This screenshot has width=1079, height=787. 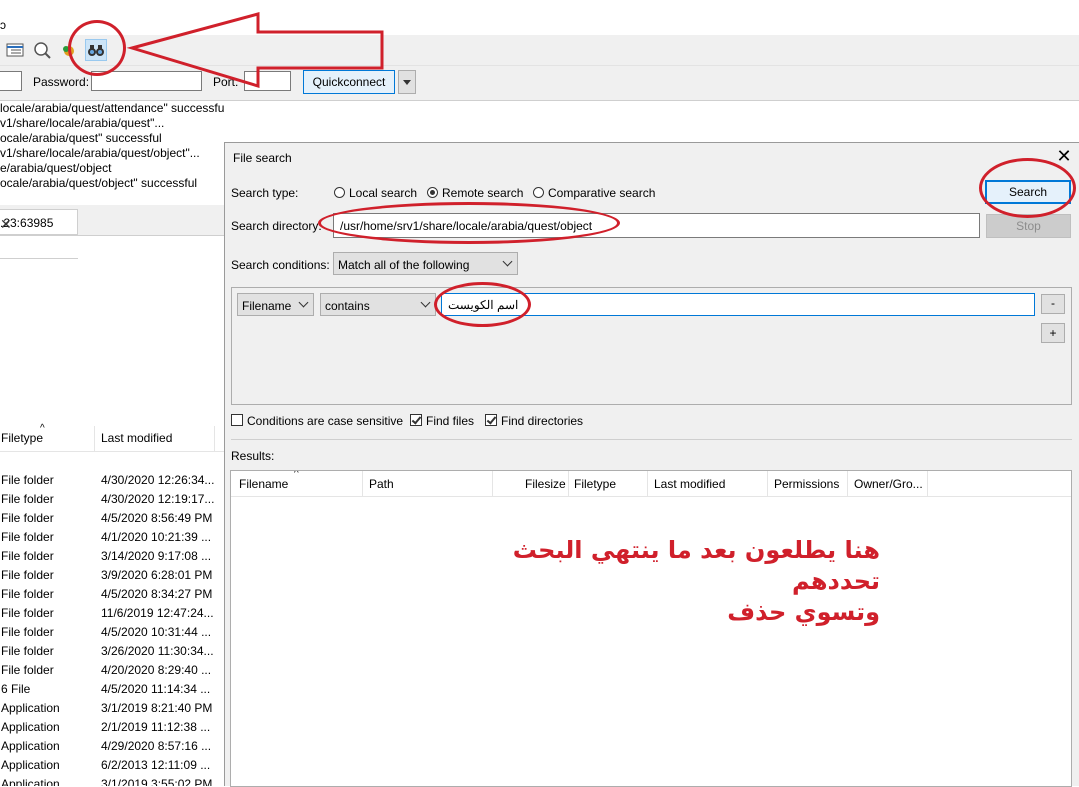 What do you see at coordinates (16, 689) in the screenshot?
I see `file-type: 6 File` at bounding box center [16, 689].